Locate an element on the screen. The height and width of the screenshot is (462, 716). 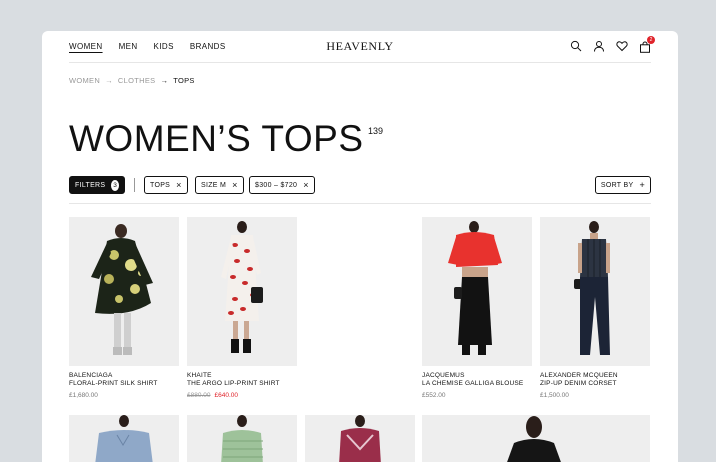
filters-button: FILTERS 3 is located at coordinates (97, 185).